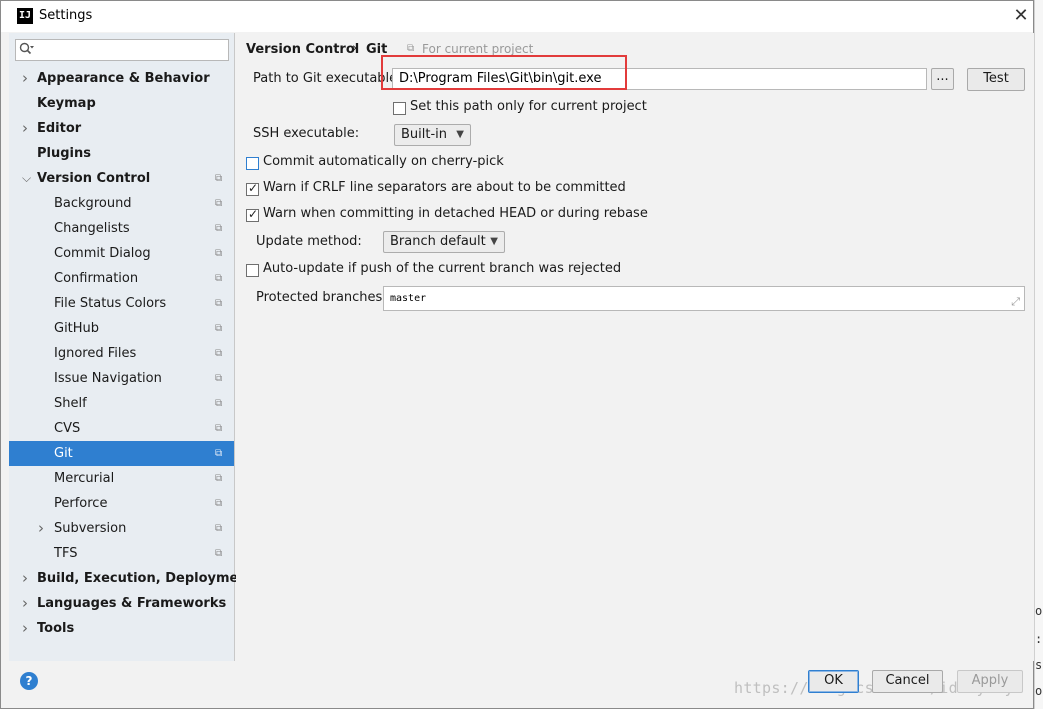 This screenshot has height=709, width=1043. I want to click on sidebar-item-label: Perforce, so click(81, 503).